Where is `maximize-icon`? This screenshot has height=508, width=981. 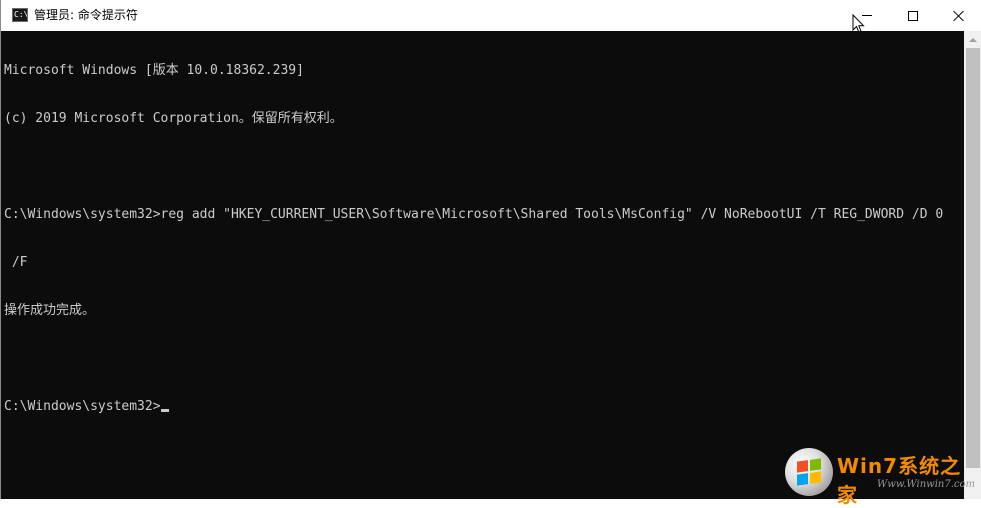
maximize-icon is located at coordinates (913, 15).